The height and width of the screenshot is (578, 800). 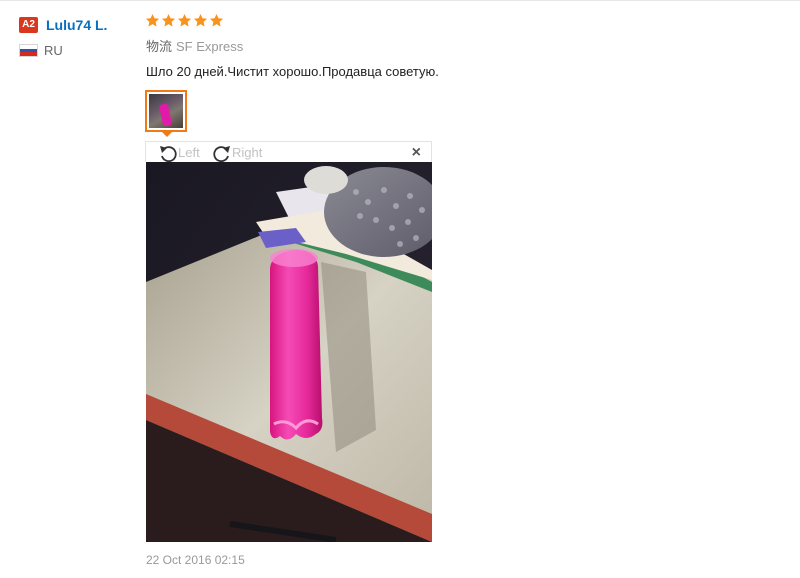 What do you see at coordinates (195, 560) in the screenshot?
I see `review-date: 22 Oct 2016 02:15` at bounding box center [195, 560].